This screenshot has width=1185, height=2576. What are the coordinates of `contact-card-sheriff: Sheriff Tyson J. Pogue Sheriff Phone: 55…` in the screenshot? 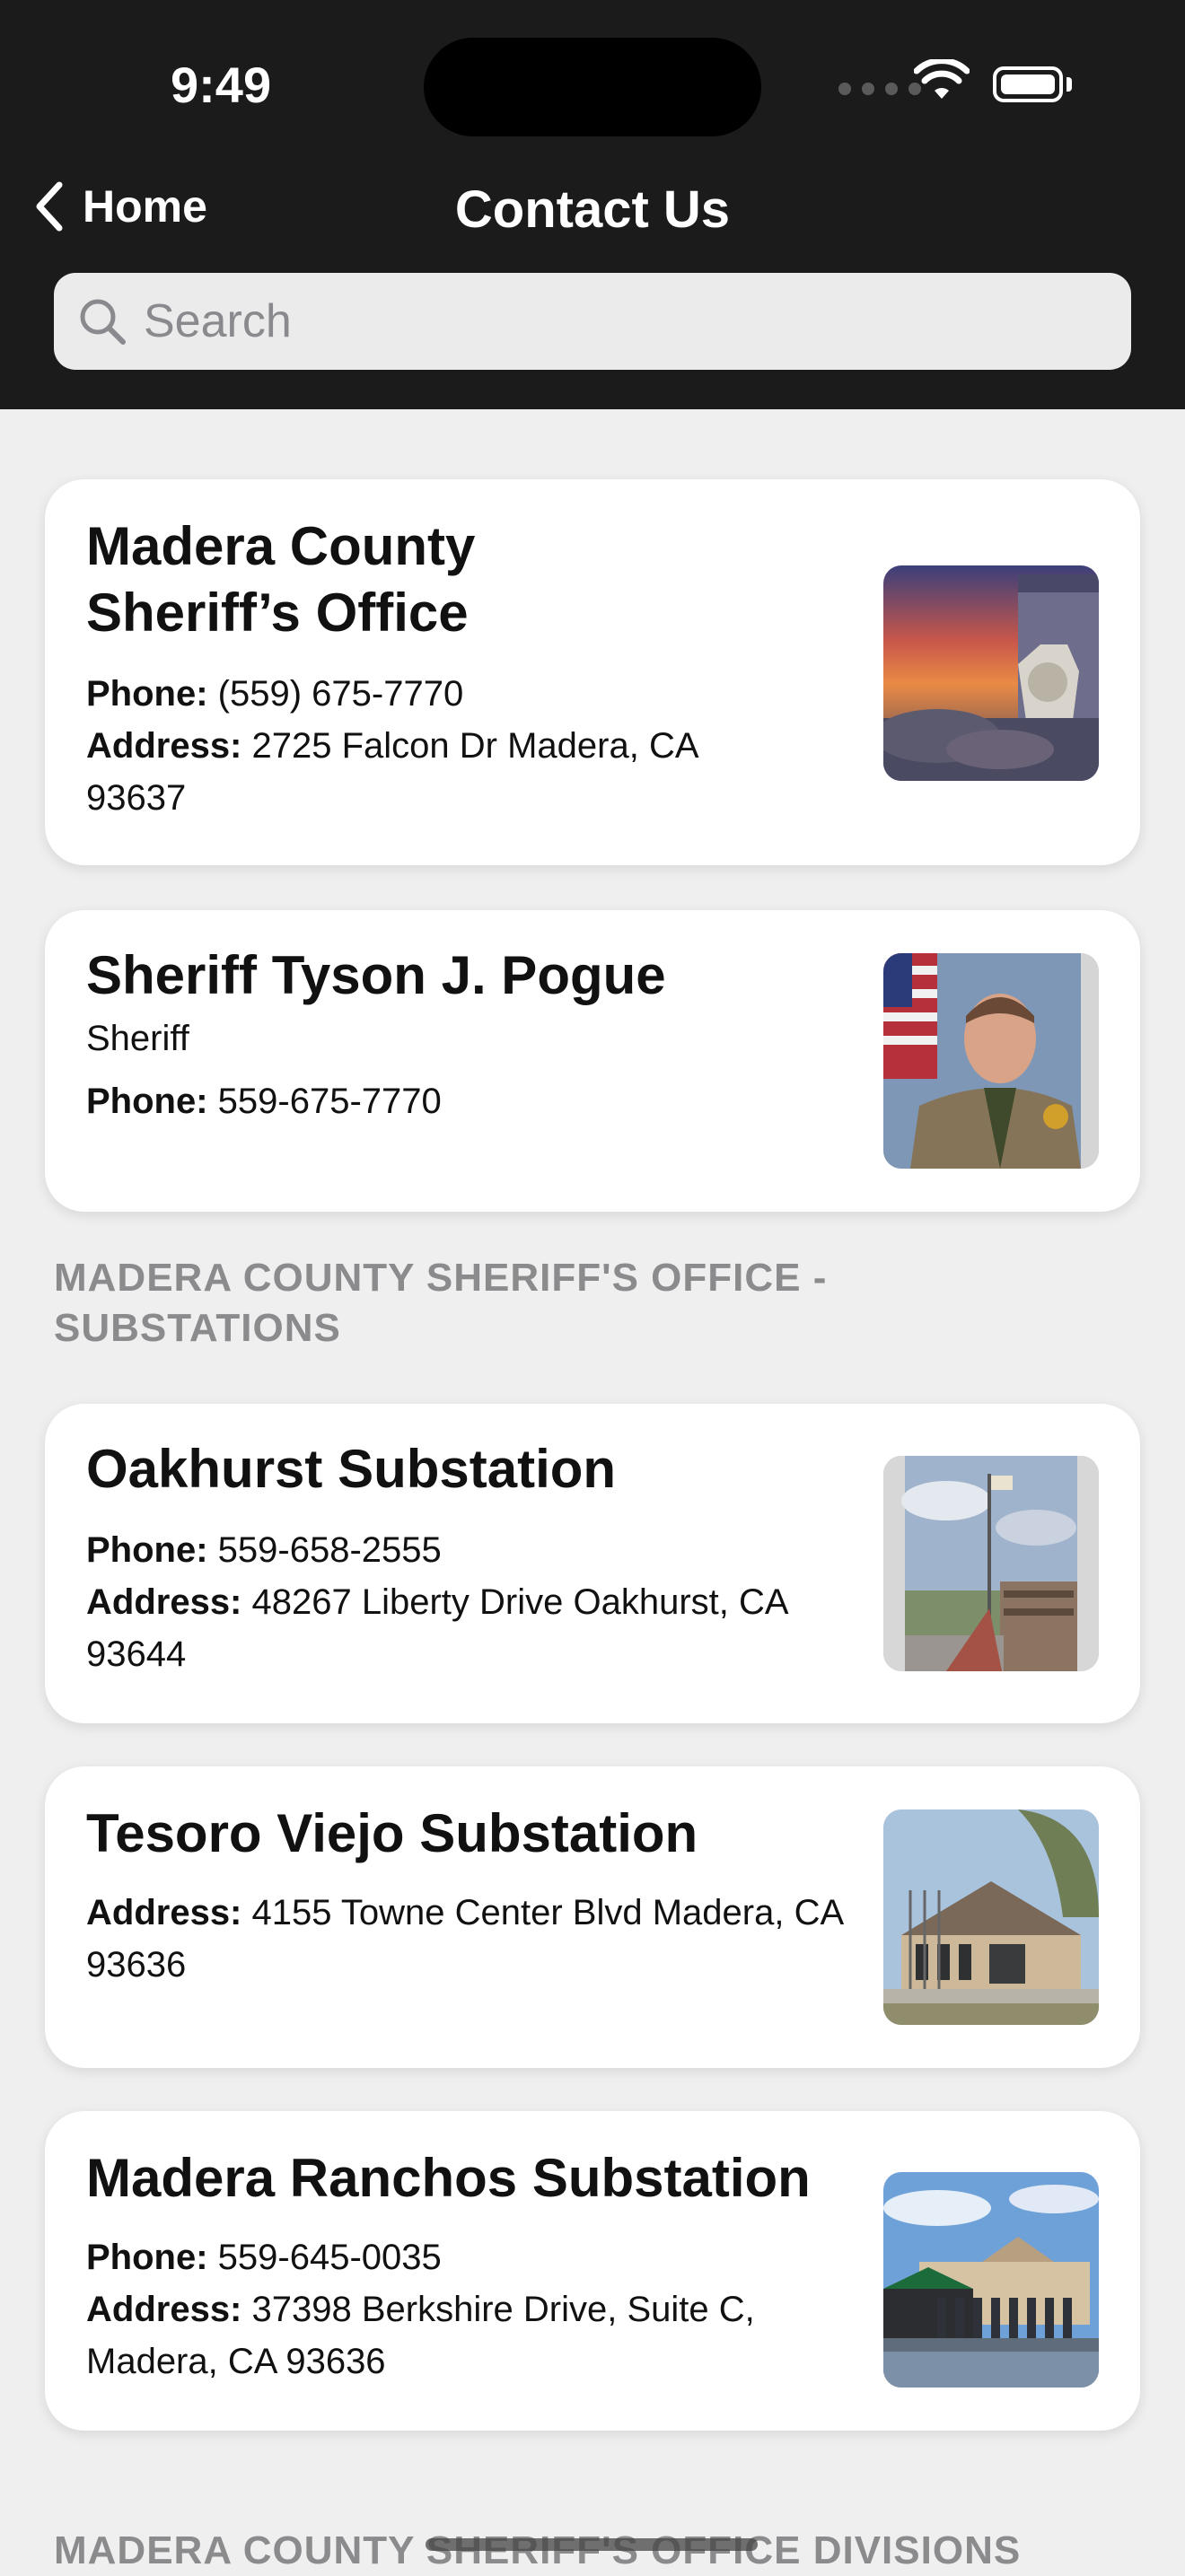 It's located at (592, 1061).